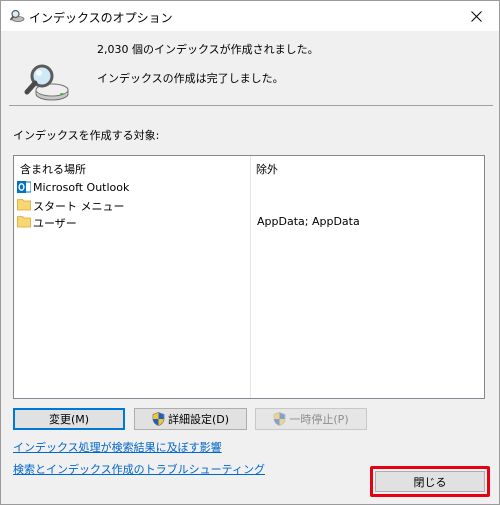  What do you see at coordinates (250, 16) in the screenshot?
I see `title-bar: インデックスのオプション` at bounding box center [250, 16].